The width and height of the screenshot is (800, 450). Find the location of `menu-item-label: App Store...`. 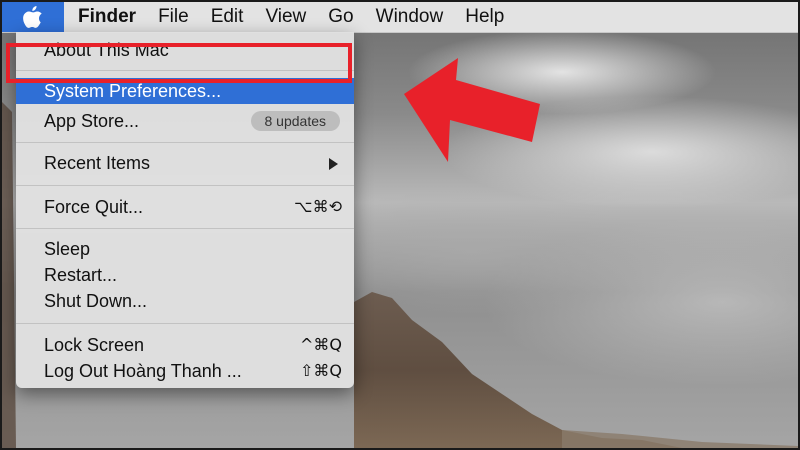

menu-item-label: App Store... is located at coordinates (92, 121).